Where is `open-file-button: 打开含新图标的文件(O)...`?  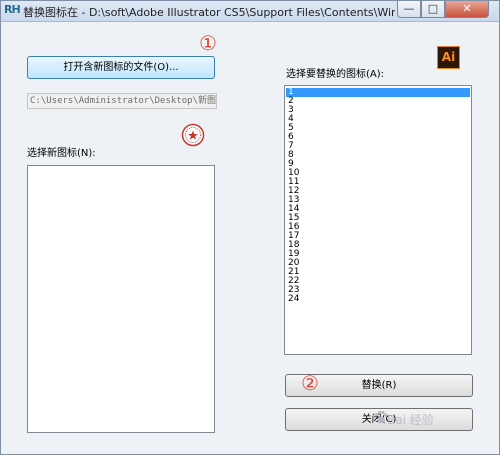
open-file-button: 打开含新图标的文件(O)... is located at coordinates (121, 67).